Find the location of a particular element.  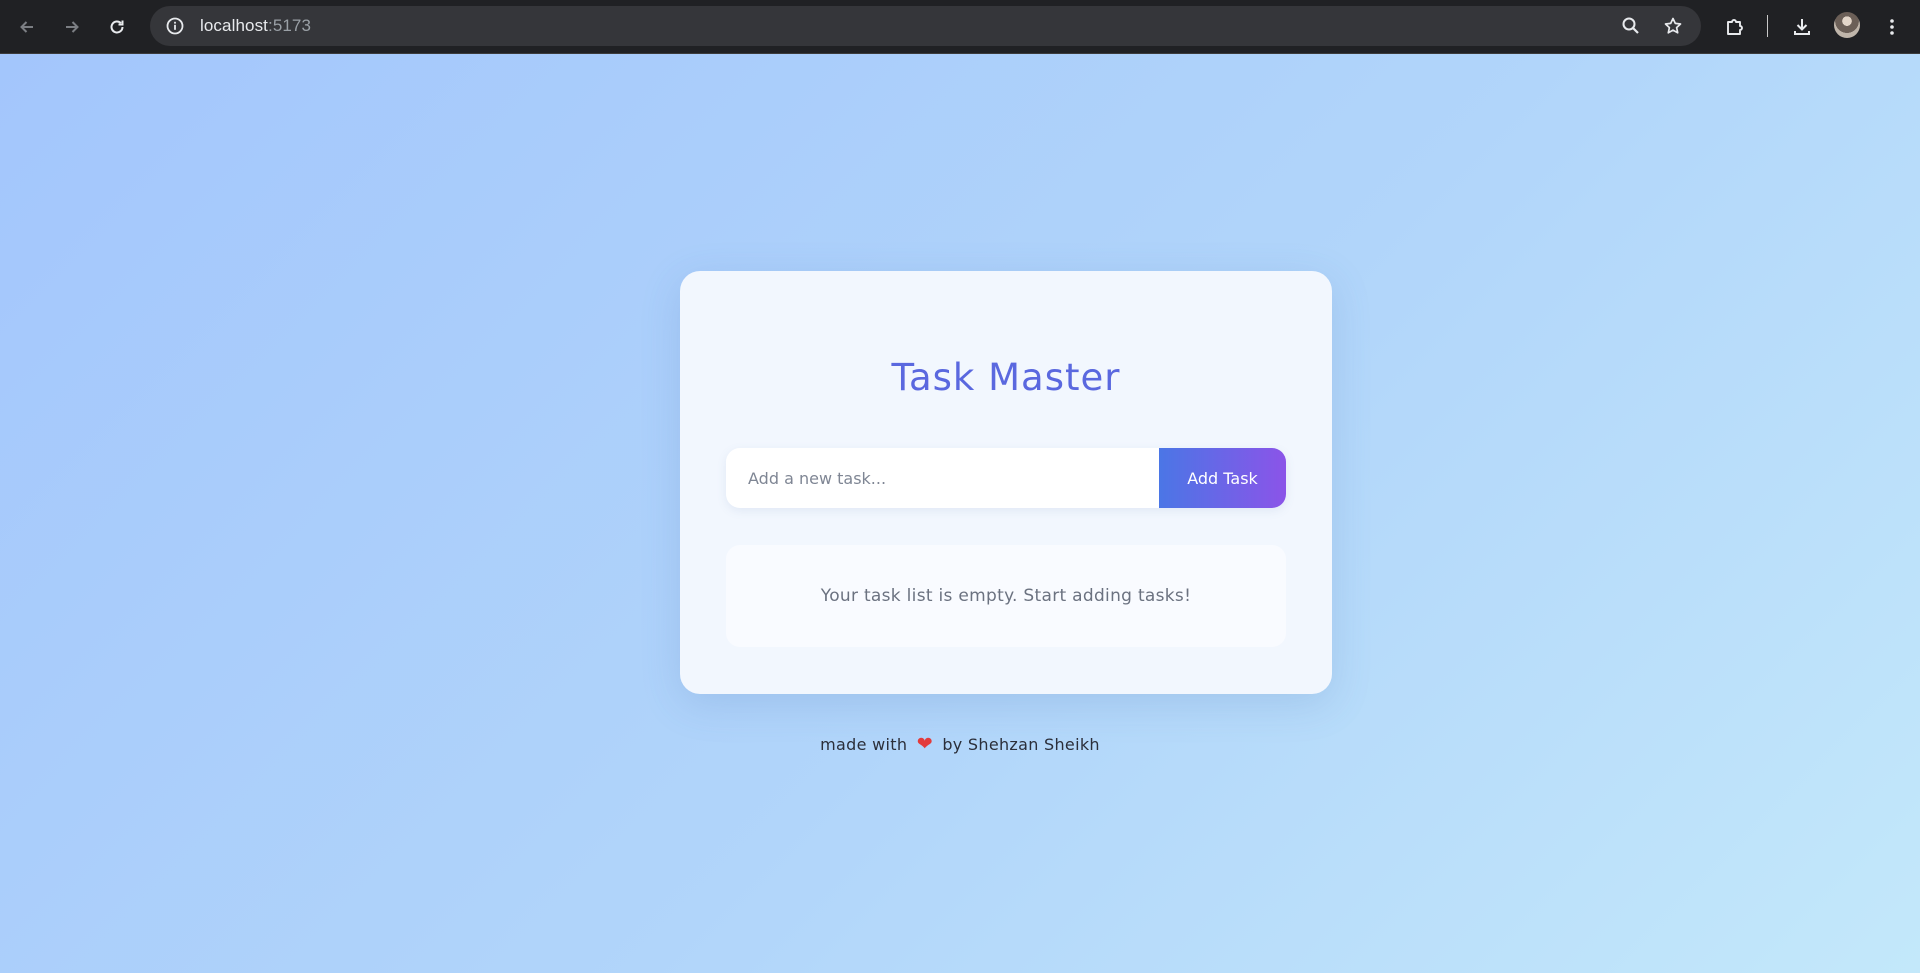

url-port: :5173 is located at coordinates (290, 25).